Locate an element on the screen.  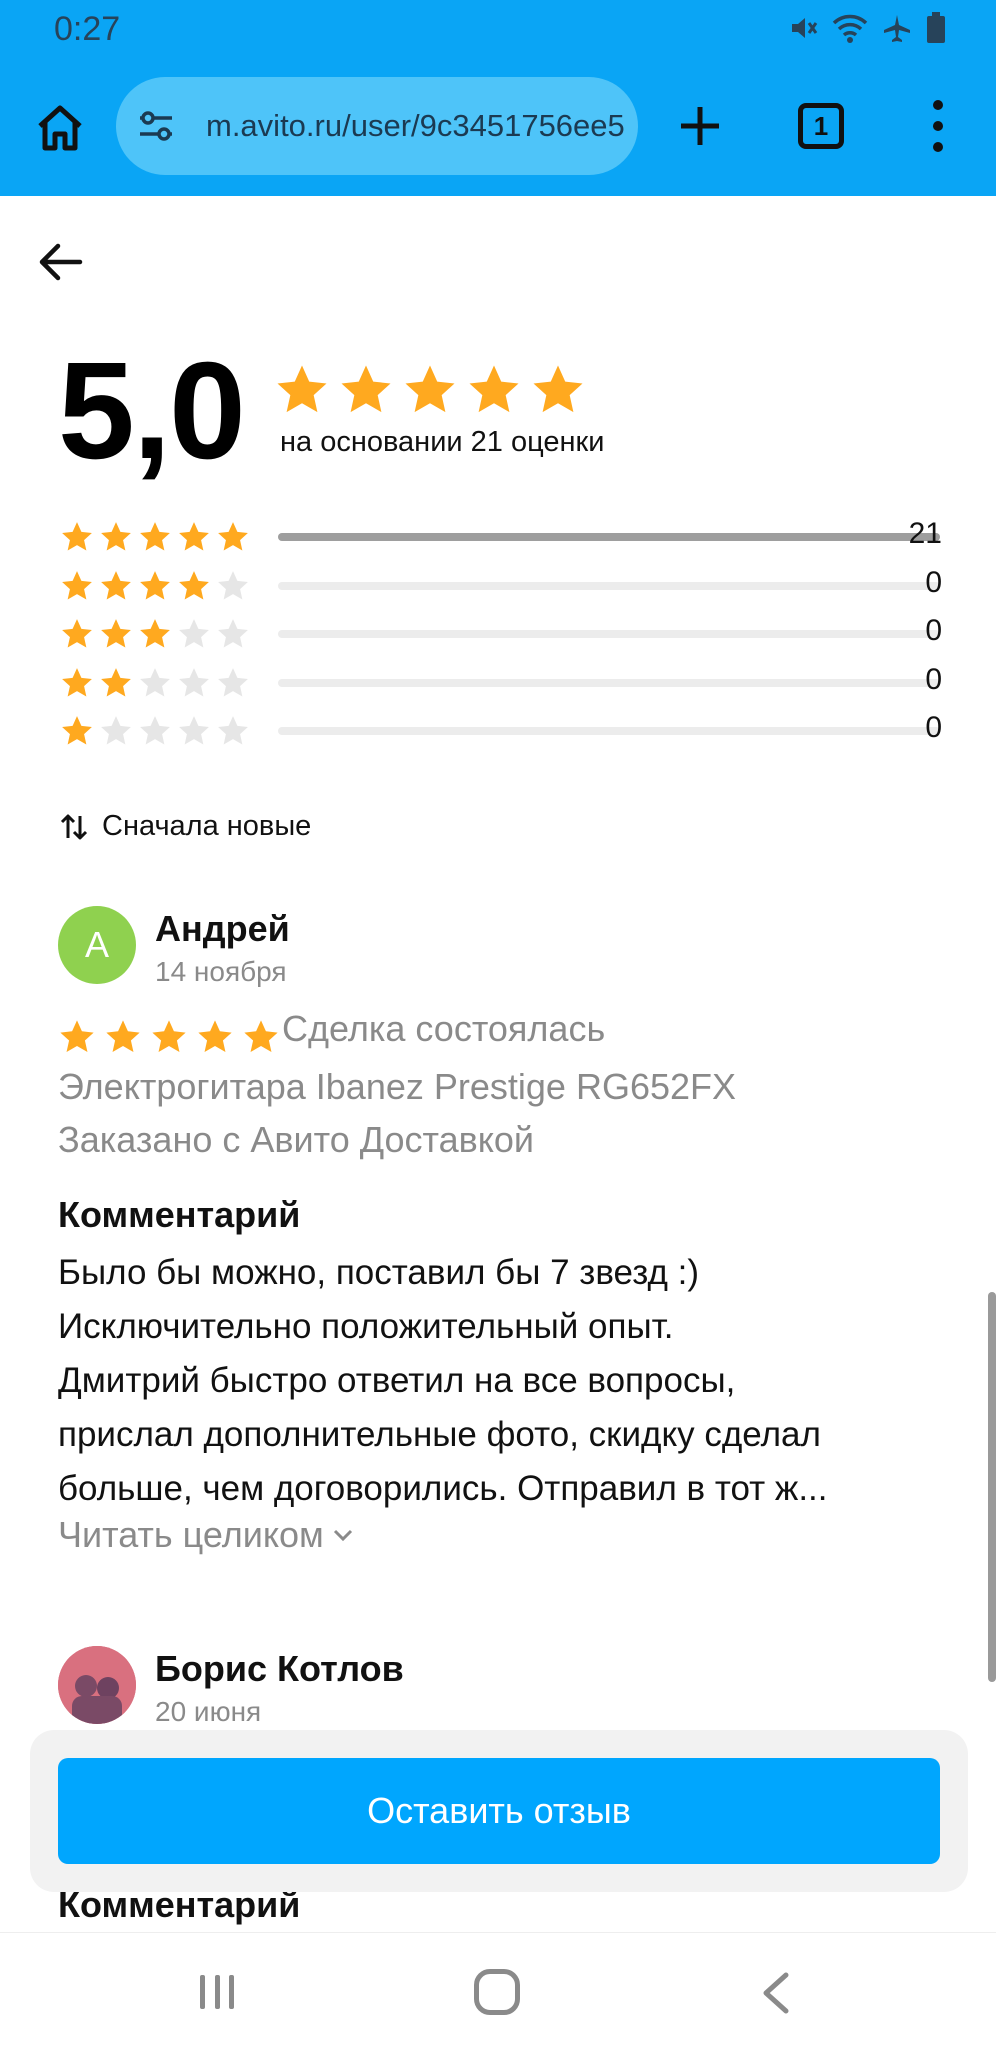
review-stars is located at coordinates (169, 1037).